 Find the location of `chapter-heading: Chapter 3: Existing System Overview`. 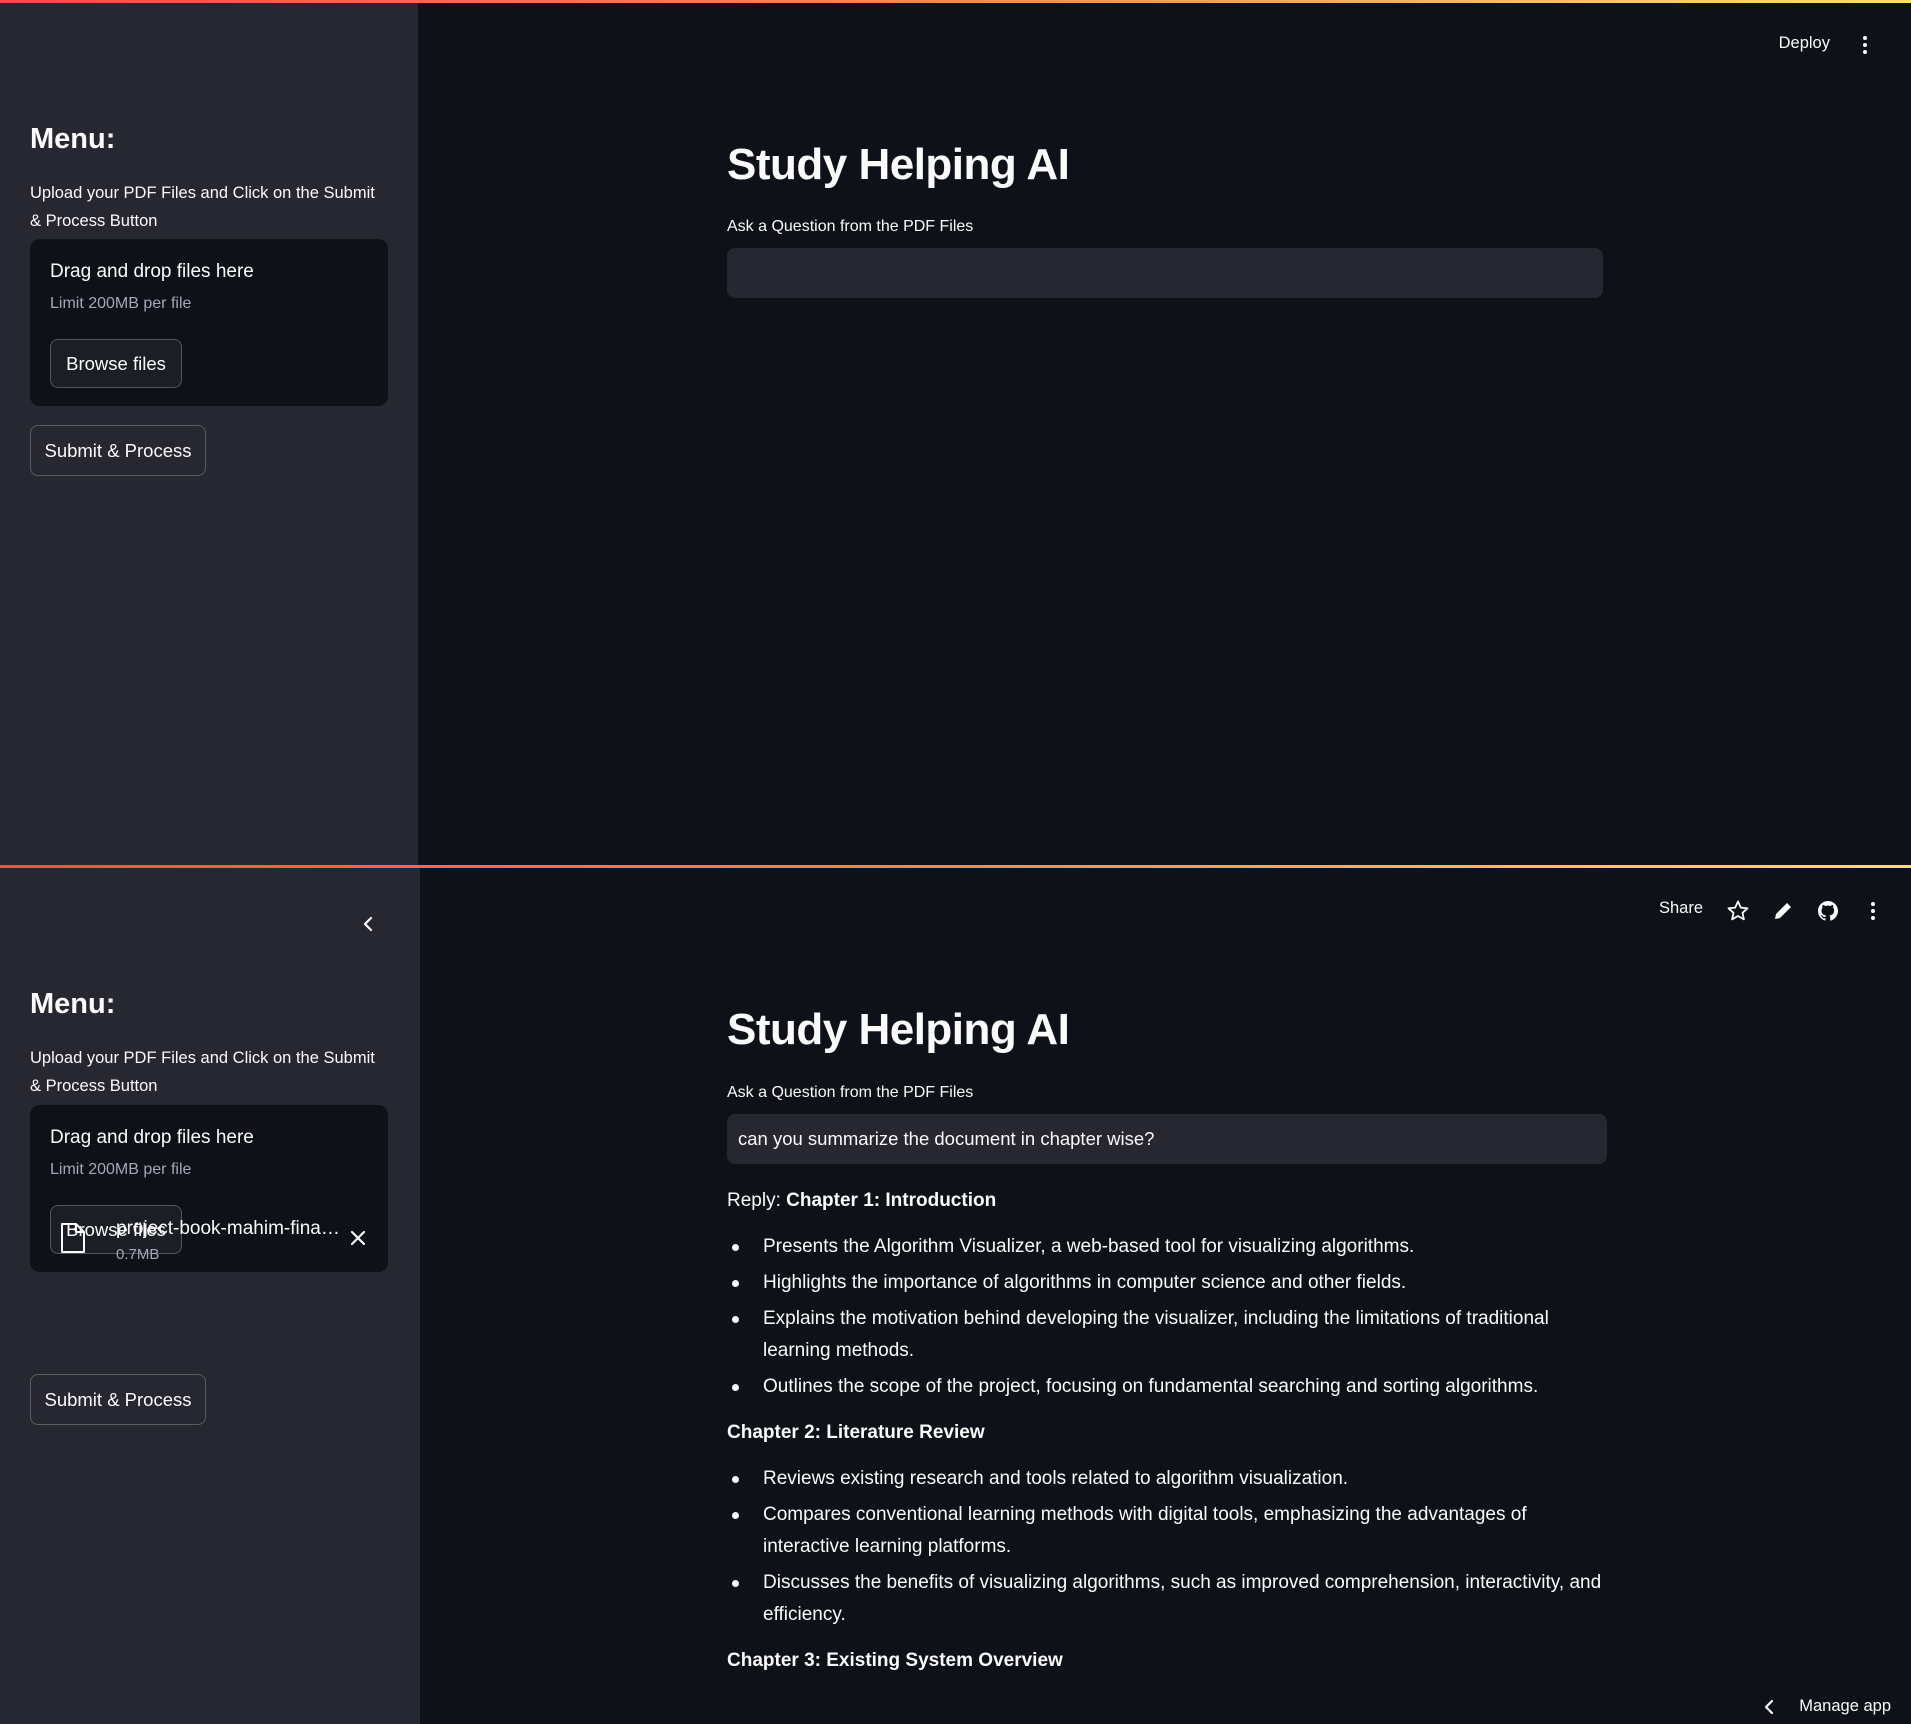

chapter-heading: Chapter 3: Existing System Overview is located at coordinates (895, 1660).